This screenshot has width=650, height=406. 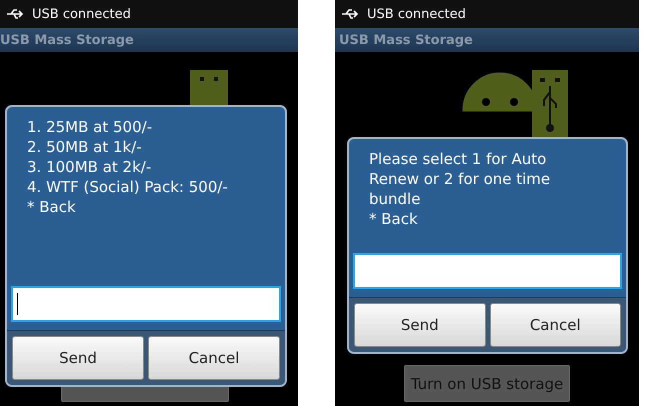 I want to click on message-line: 2. 50MB at 1k/-, so click(x=85, y=147).